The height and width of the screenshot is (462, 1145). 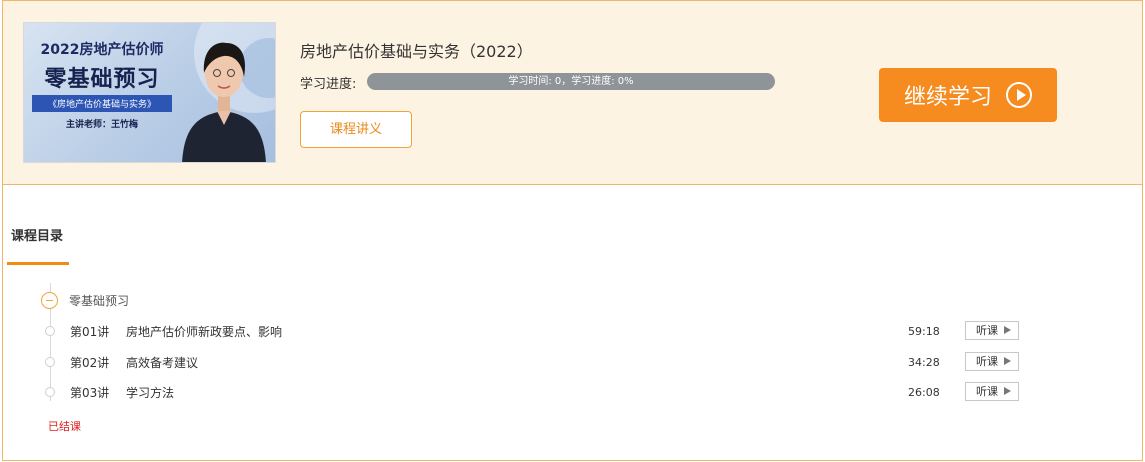 I want to click on lesson-row: 第01讲 房地产估价师新政要点、影响 59:18 听课, so click(x=572, y=331).